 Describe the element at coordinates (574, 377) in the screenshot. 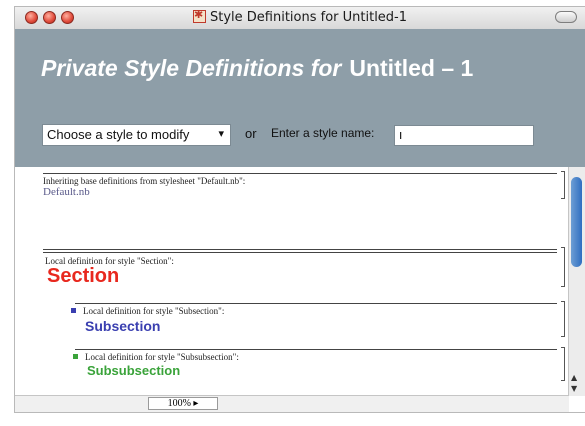

I see `scroll-up-arrow-icon: ▲` at that location.